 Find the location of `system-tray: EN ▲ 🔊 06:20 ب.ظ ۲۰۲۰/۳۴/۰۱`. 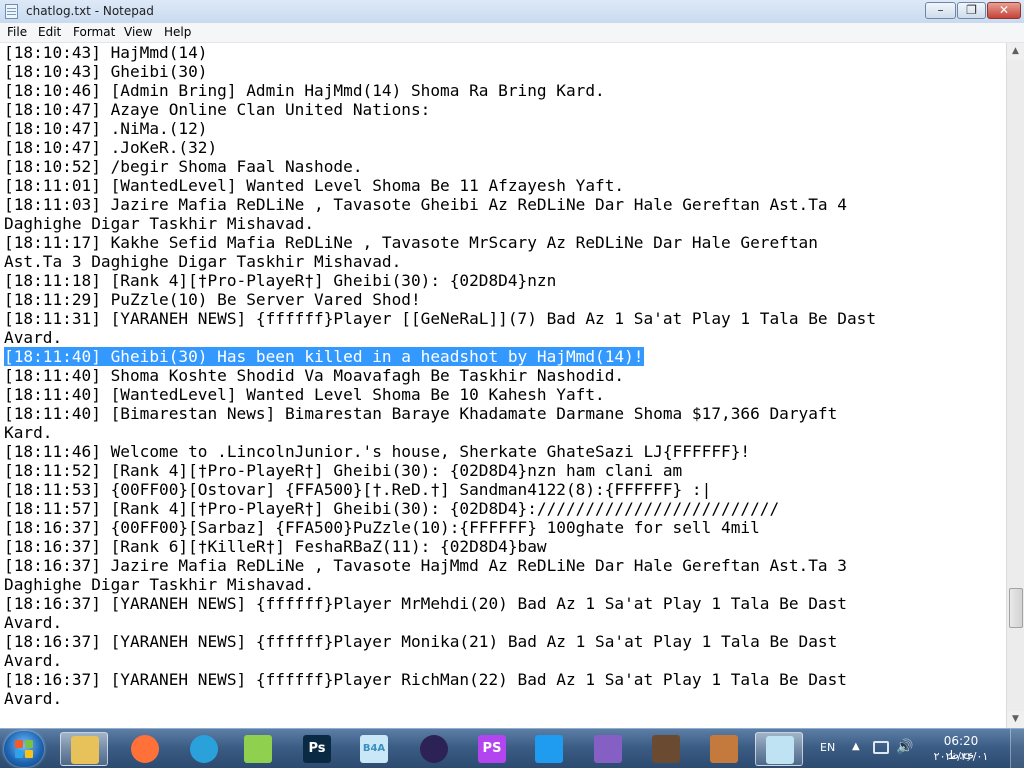

system-tray: EN ▲ 🔊 06:20 ب.ظ ۲۰۲۰/۳۴/۰۱ is located at coordinates (917, 748).